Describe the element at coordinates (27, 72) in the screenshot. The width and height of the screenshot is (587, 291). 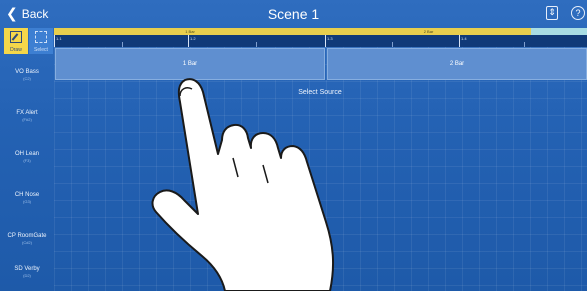
I see `track-name: VO Bass` at that location.